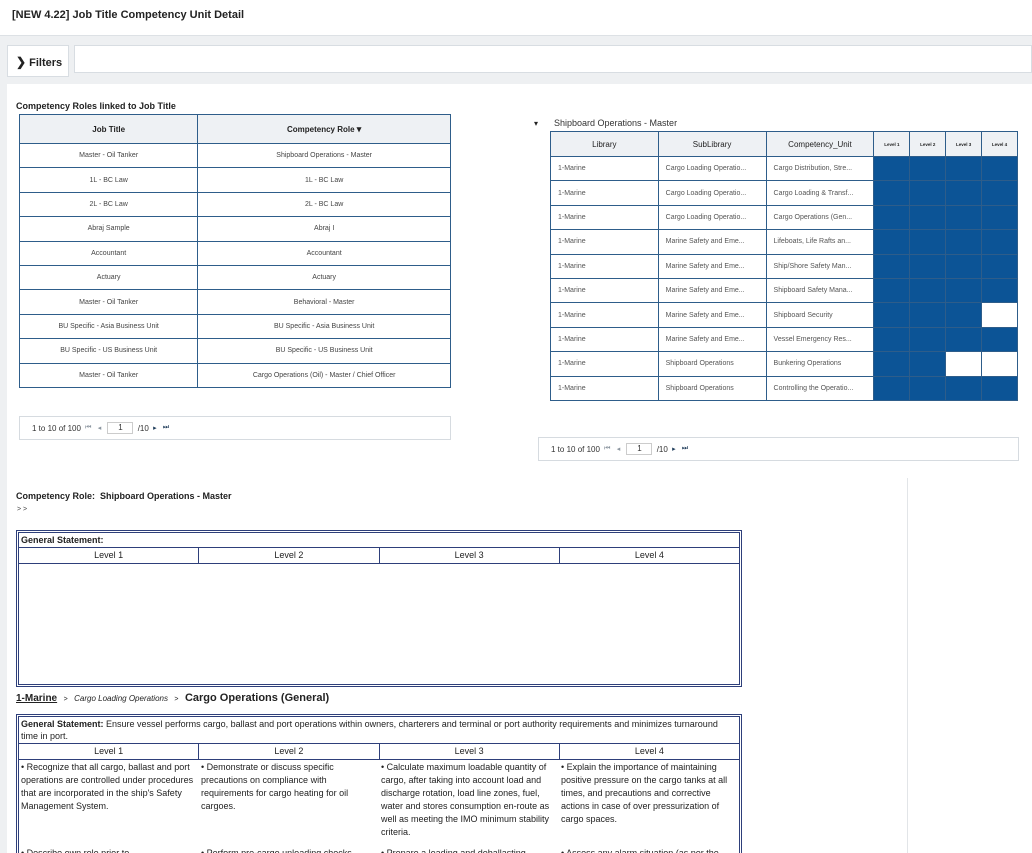  Describe the element at coordinates (108, 129) in the screenshot. I see `column-header-job-title: Job Title` at that location.